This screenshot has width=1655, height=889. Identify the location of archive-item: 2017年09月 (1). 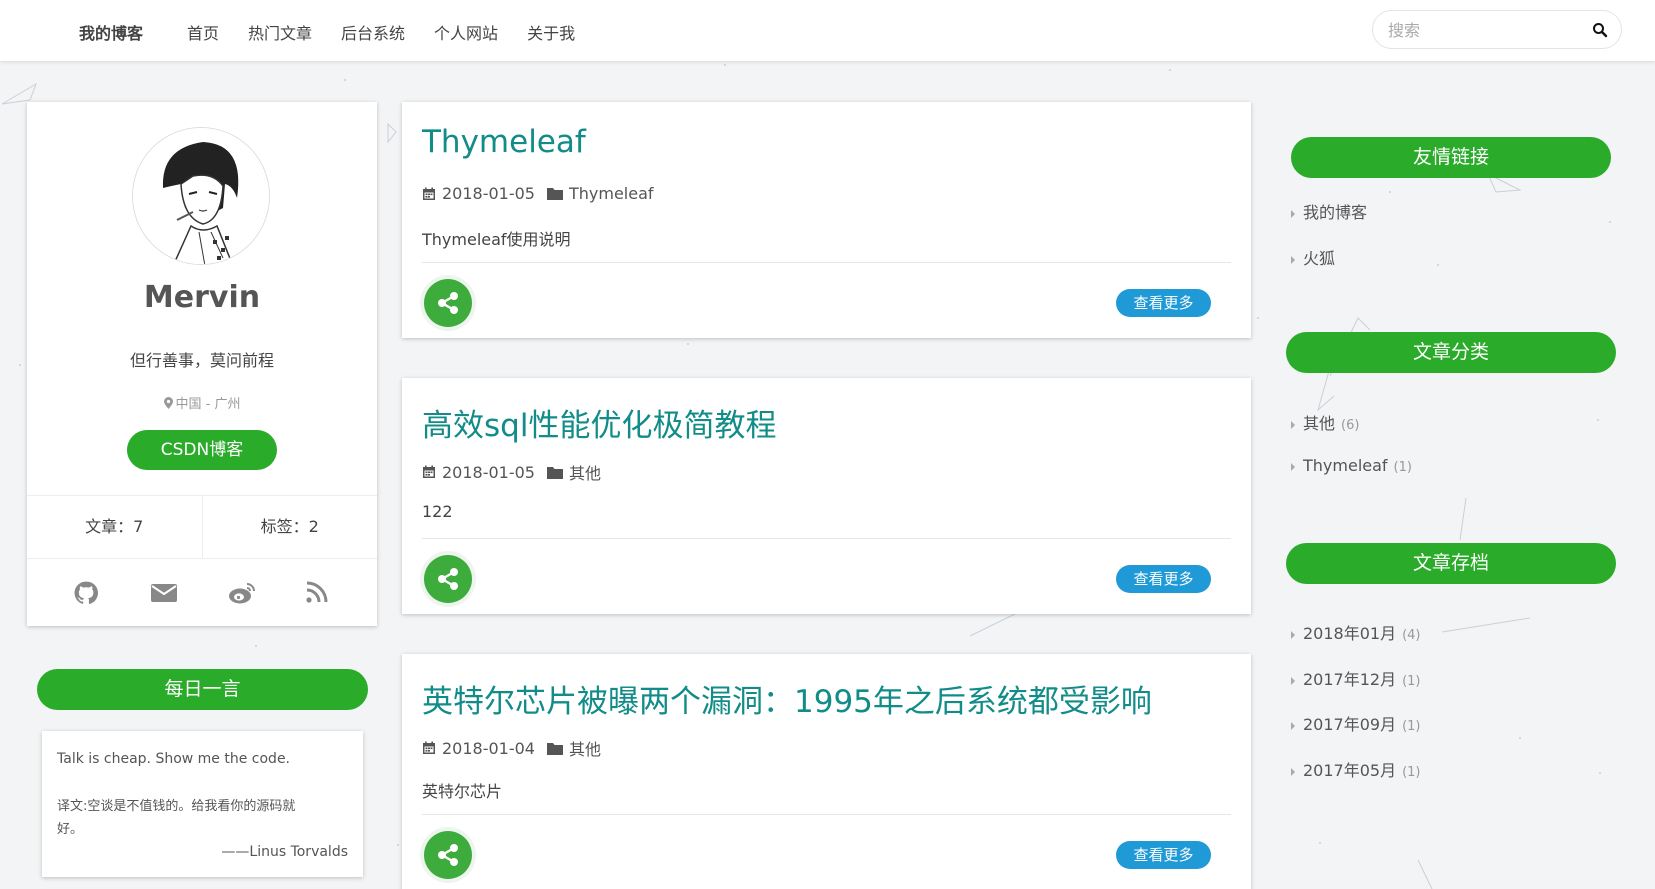
(1356, 723).